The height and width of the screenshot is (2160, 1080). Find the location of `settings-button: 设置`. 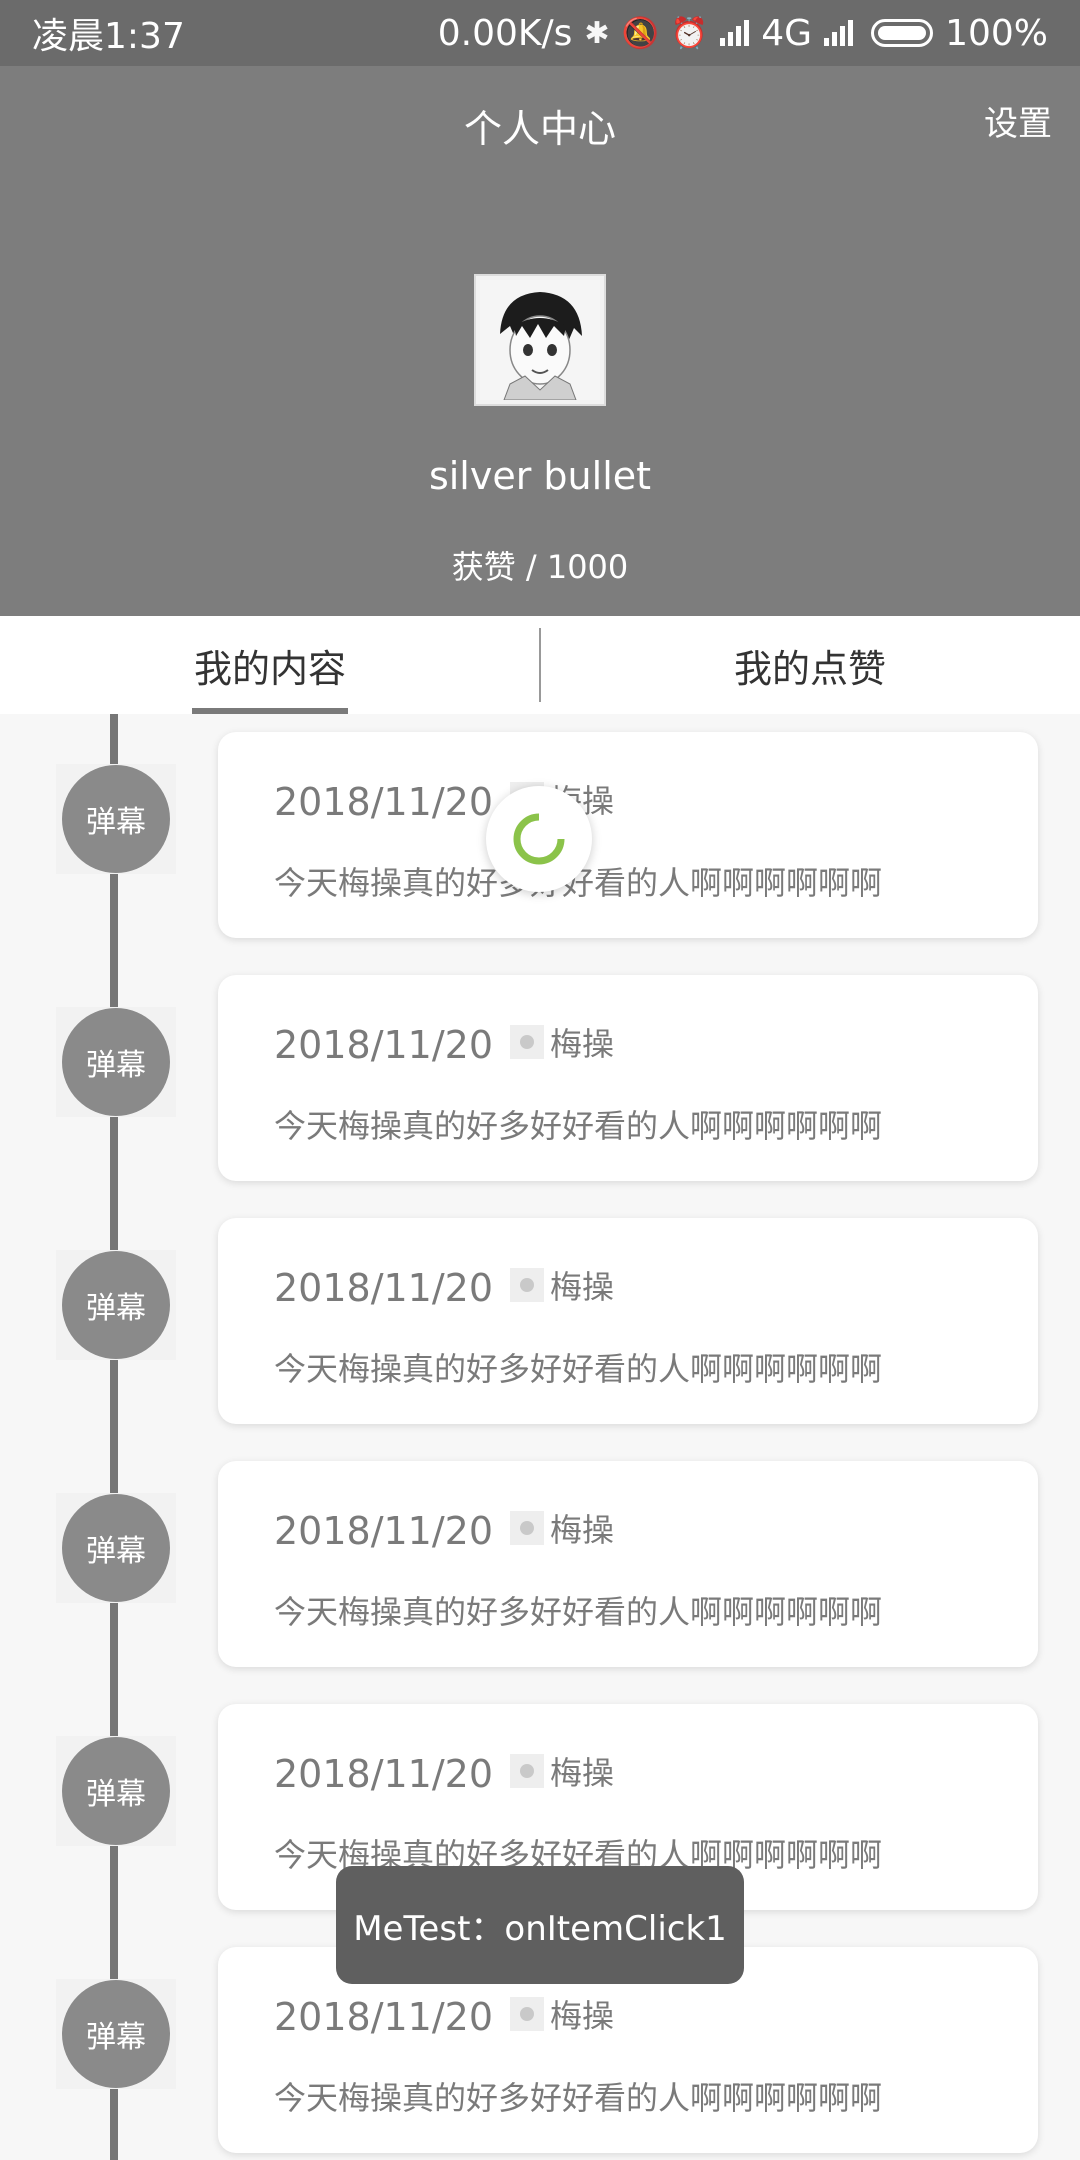

settings-button: 设置 is located at coordinates (1018, 120).